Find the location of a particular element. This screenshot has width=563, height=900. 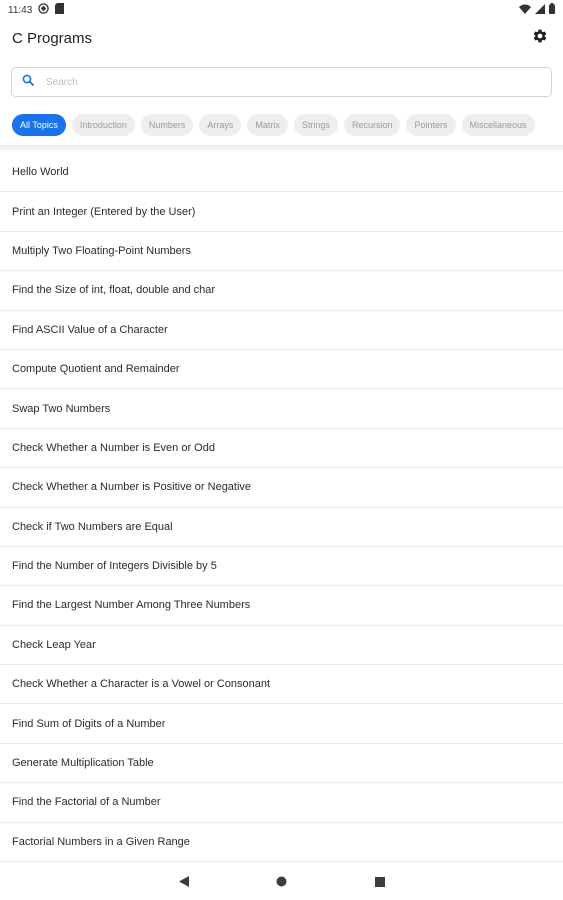

gear-icon is located at coordinates (540, 38).